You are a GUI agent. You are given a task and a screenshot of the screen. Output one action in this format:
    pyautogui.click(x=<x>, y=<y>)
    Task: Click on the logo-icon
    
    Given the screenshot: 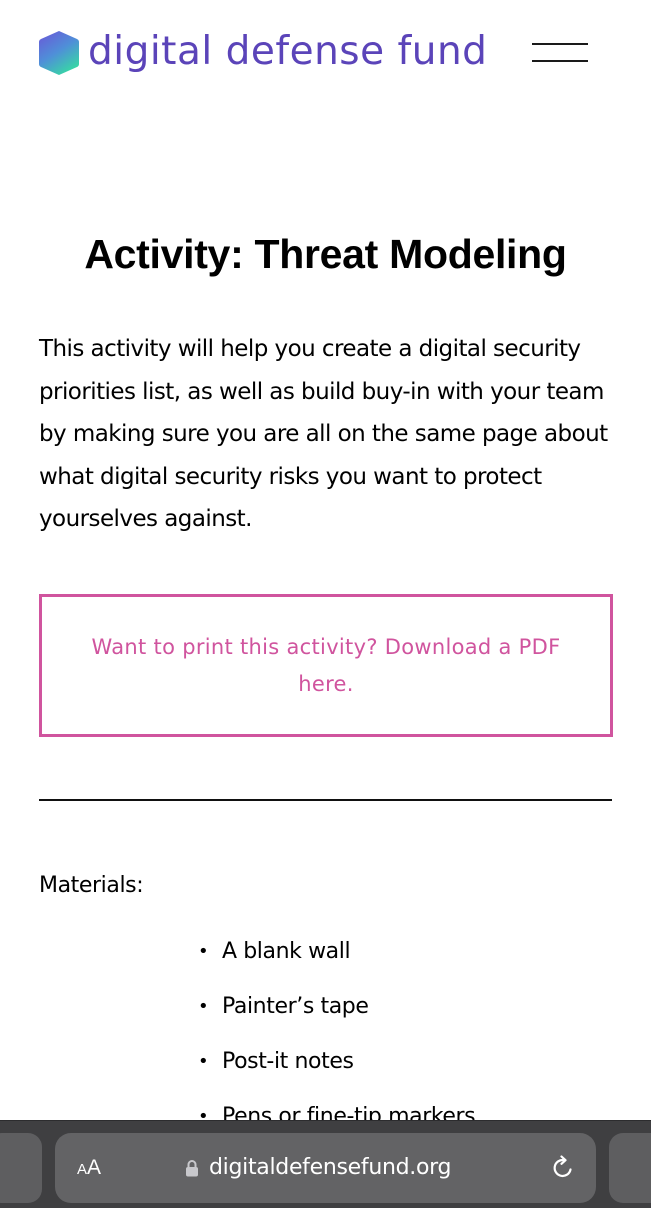 What is the action you would take?
    pyautogui.click(x=59, y=53)
    